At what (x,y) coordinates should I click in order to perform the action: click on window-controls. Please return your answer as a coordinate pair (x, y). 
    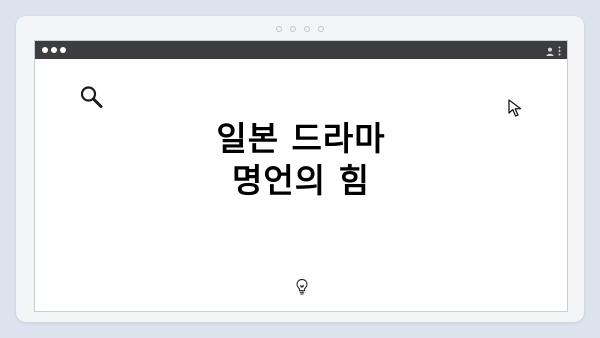
    Looking at the image, I should click on (54, 50).